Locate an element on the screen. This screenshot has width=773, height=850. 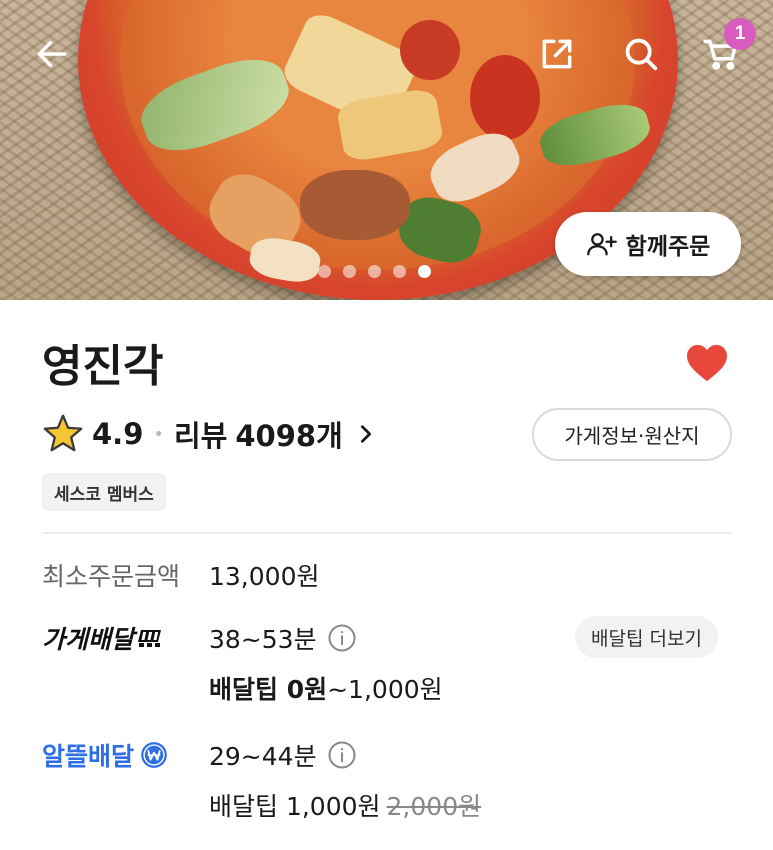
cart-badge: 1 is located at coordinates (740, 34).